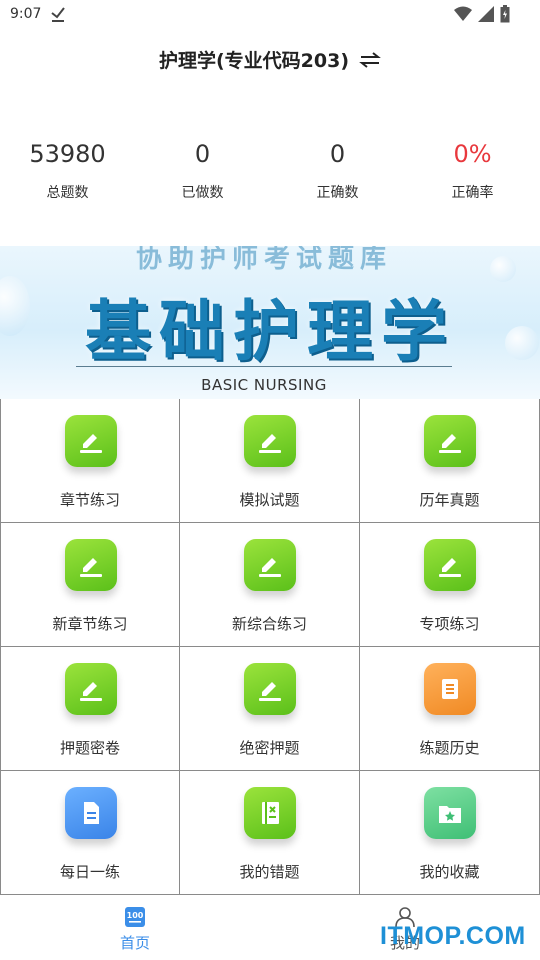  Describe the element at coordinates (264, 385) in the screenshot. I see `banner-subtitle: BASIC NURSING` at that location.